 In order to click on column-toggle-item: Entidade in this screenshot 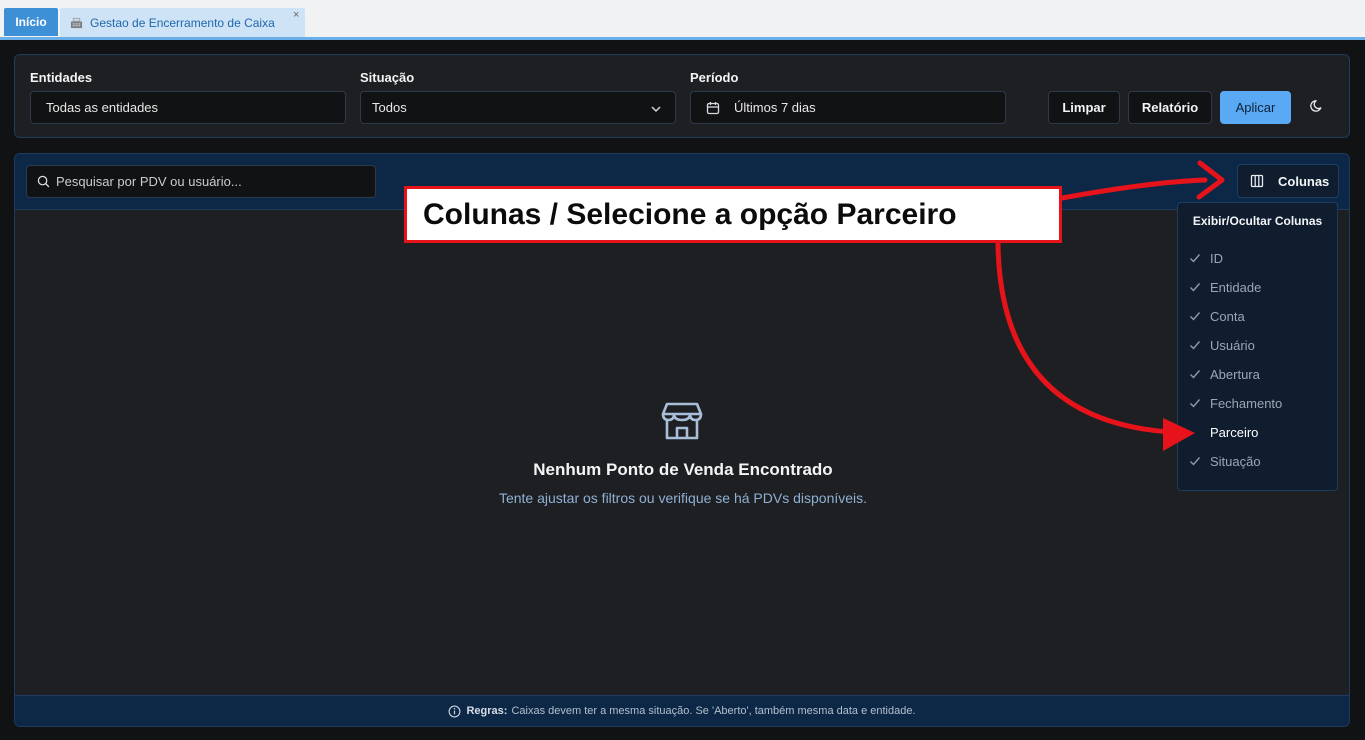, I will do `click(1225, 287)`.